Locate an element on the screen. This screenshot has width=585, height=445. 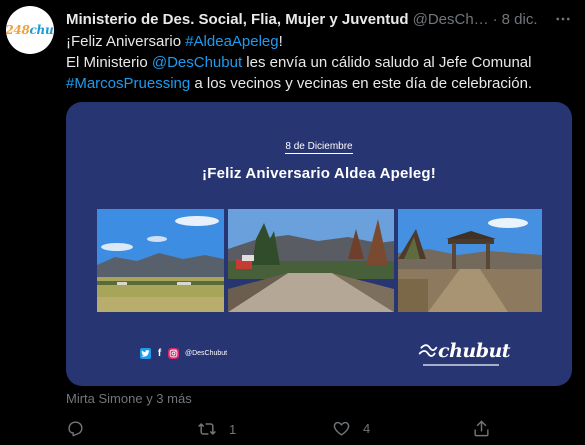
share-icon is located at coordinates (481, 428).